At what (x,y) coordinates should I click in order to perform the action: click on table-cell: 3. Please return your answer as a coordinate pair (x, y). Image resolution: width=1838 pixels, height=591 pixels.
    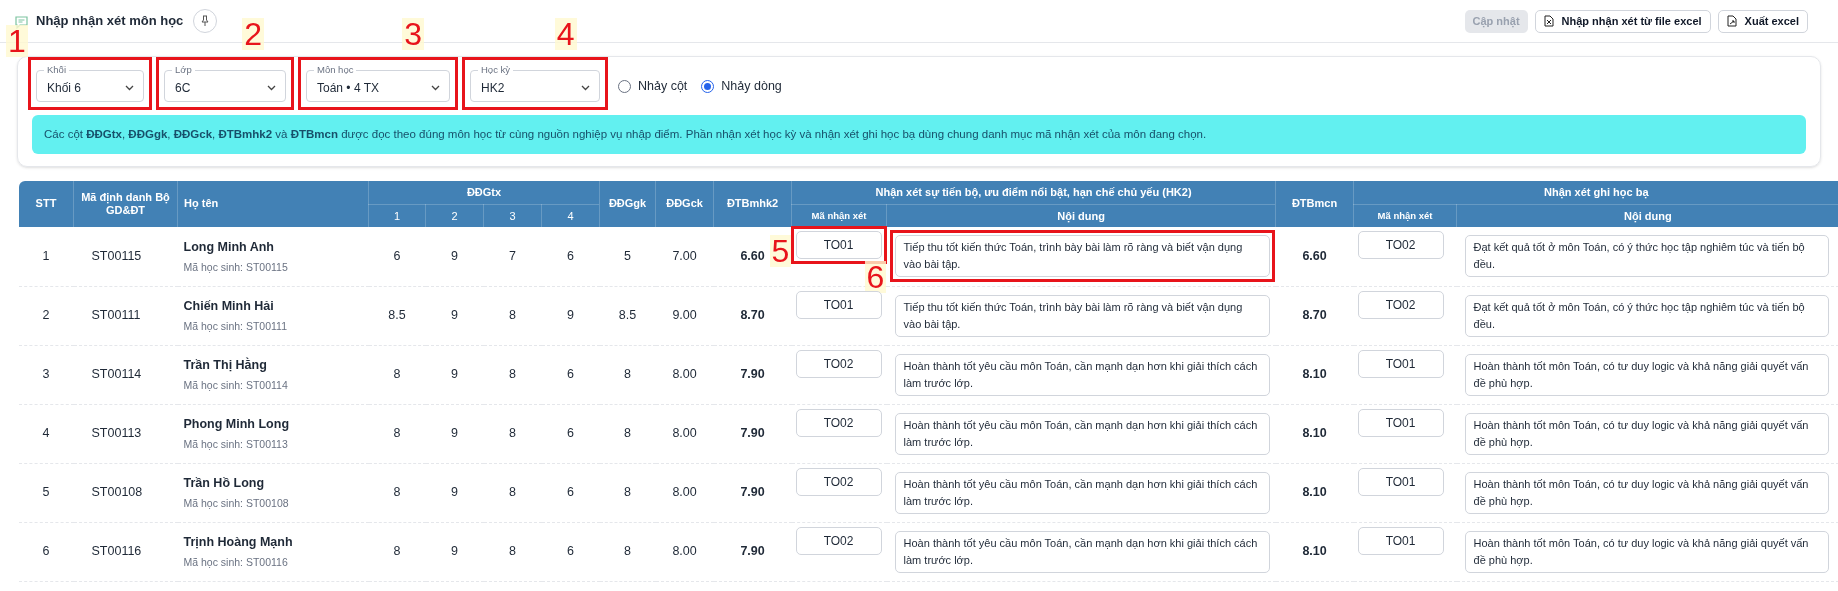
    Looking at the image, I should click on (46, 374).